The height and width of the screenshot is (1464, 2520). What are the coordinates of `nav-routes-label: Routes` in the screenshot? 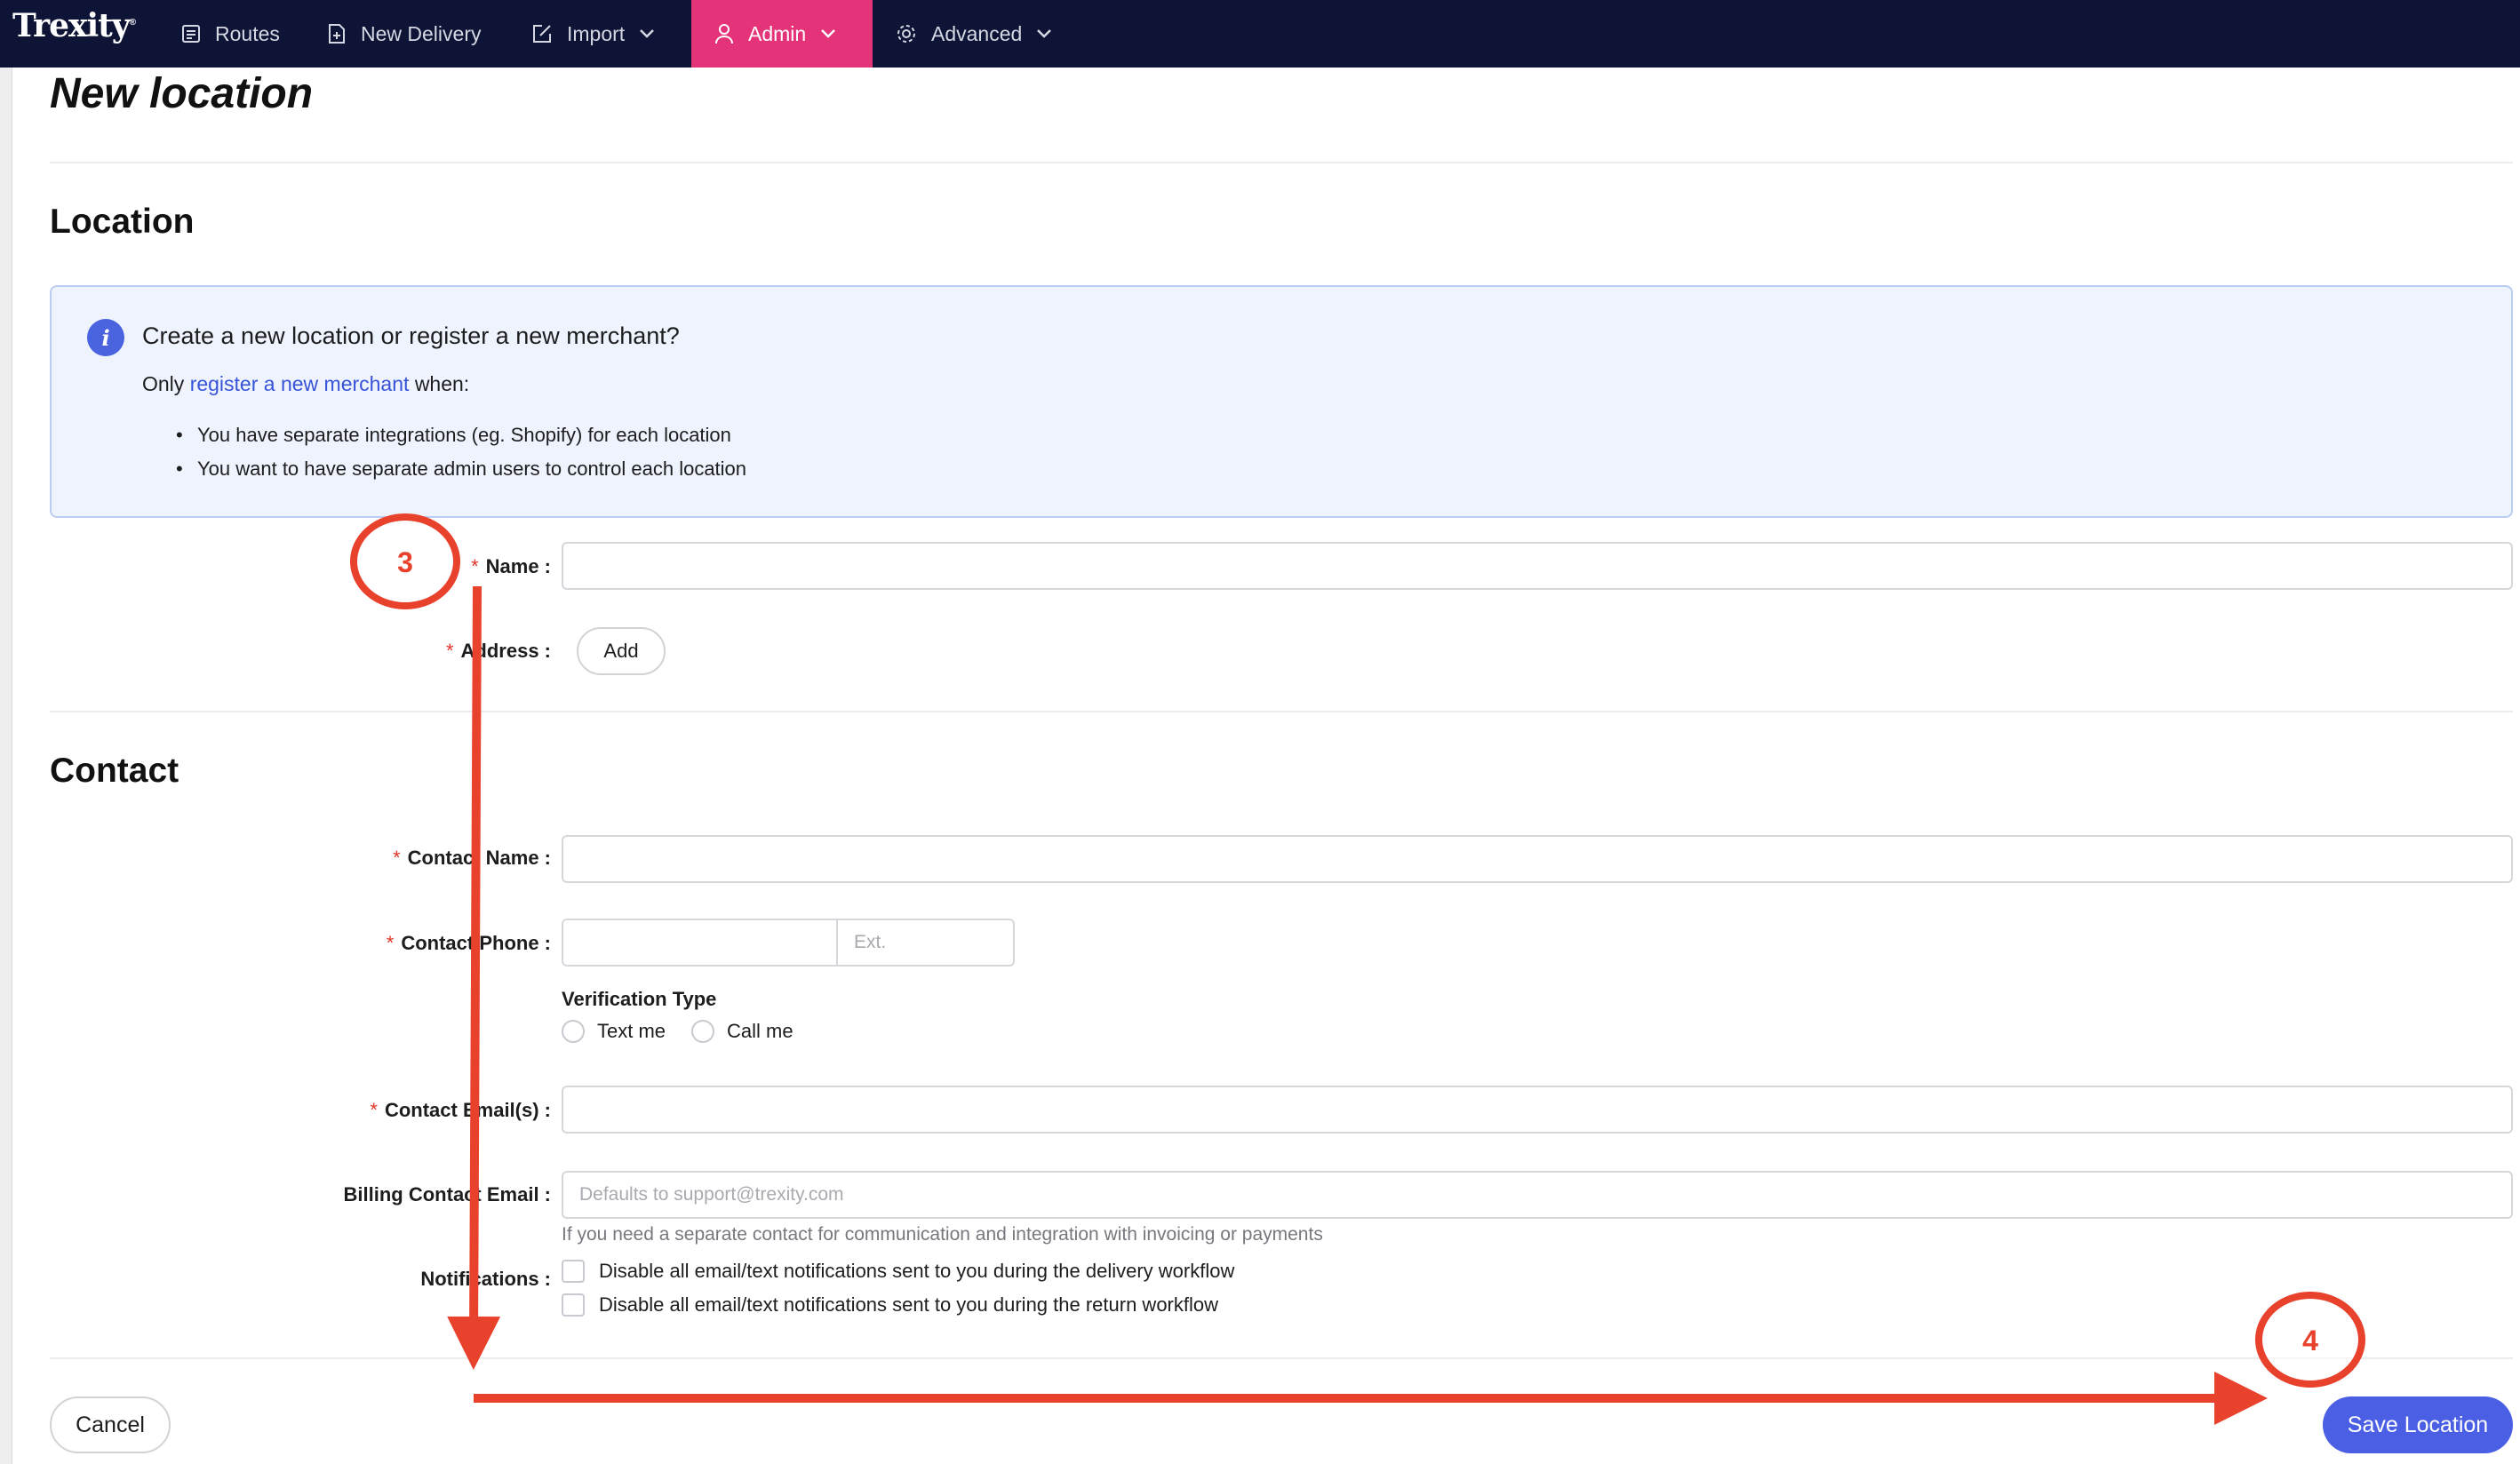 It's located at (247, 33).